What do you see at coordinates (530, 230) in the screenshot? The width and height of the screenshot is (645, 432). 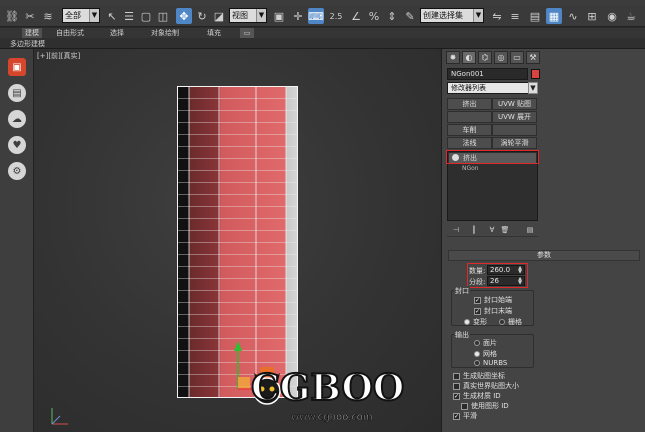 I see `configure-sets-icon: ▤` at bounding box center [530, 230].